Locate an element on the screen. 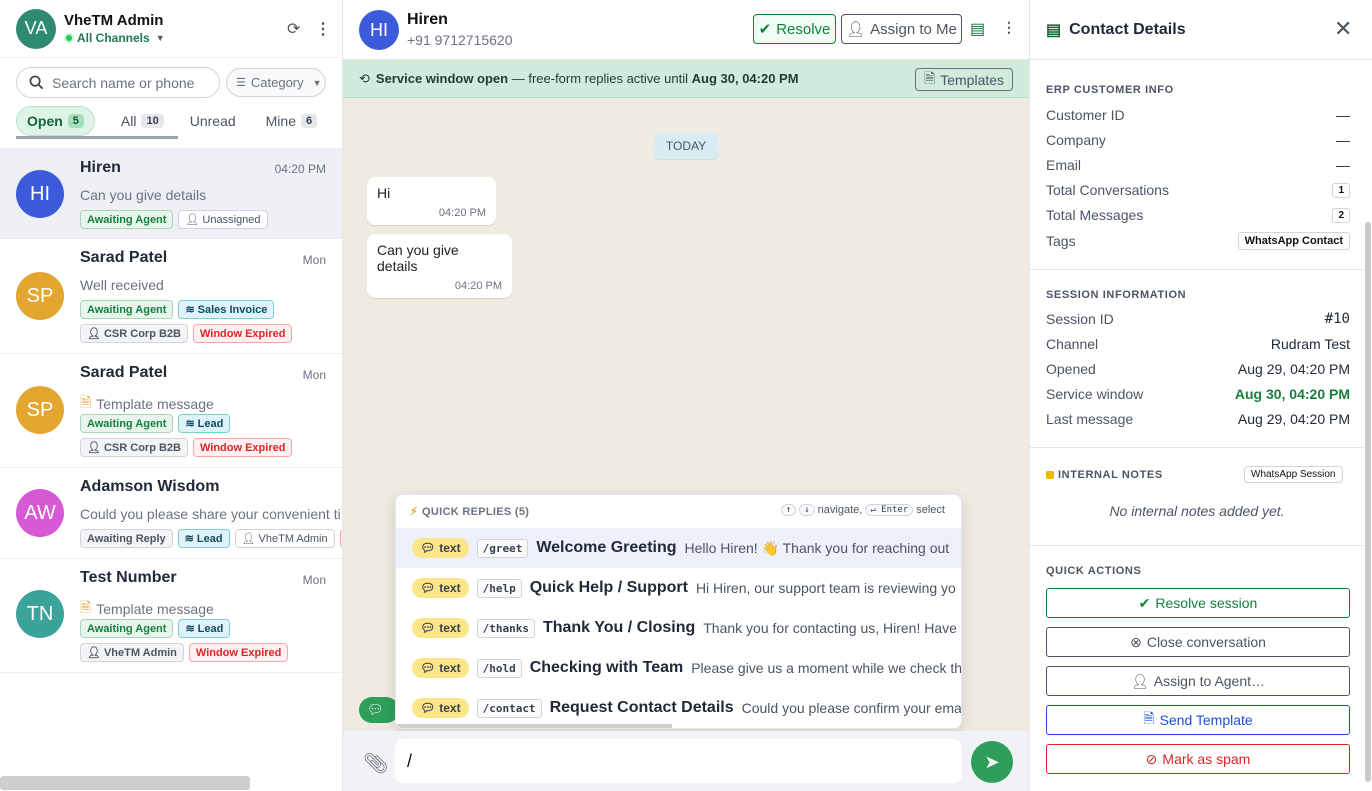 This screenshot has width=1372, height=791. assign-to-me-button: 👤︎ Assign to Me is located at coordinates (901, 29).